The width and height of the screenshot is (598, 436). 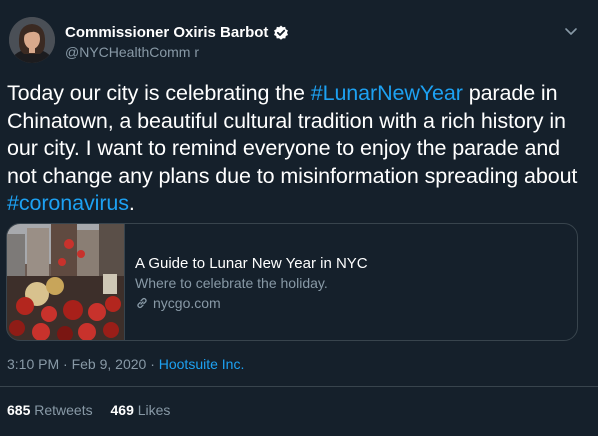 I want to click on tweet-text-segment: parade in, so click(x=510, y=93).